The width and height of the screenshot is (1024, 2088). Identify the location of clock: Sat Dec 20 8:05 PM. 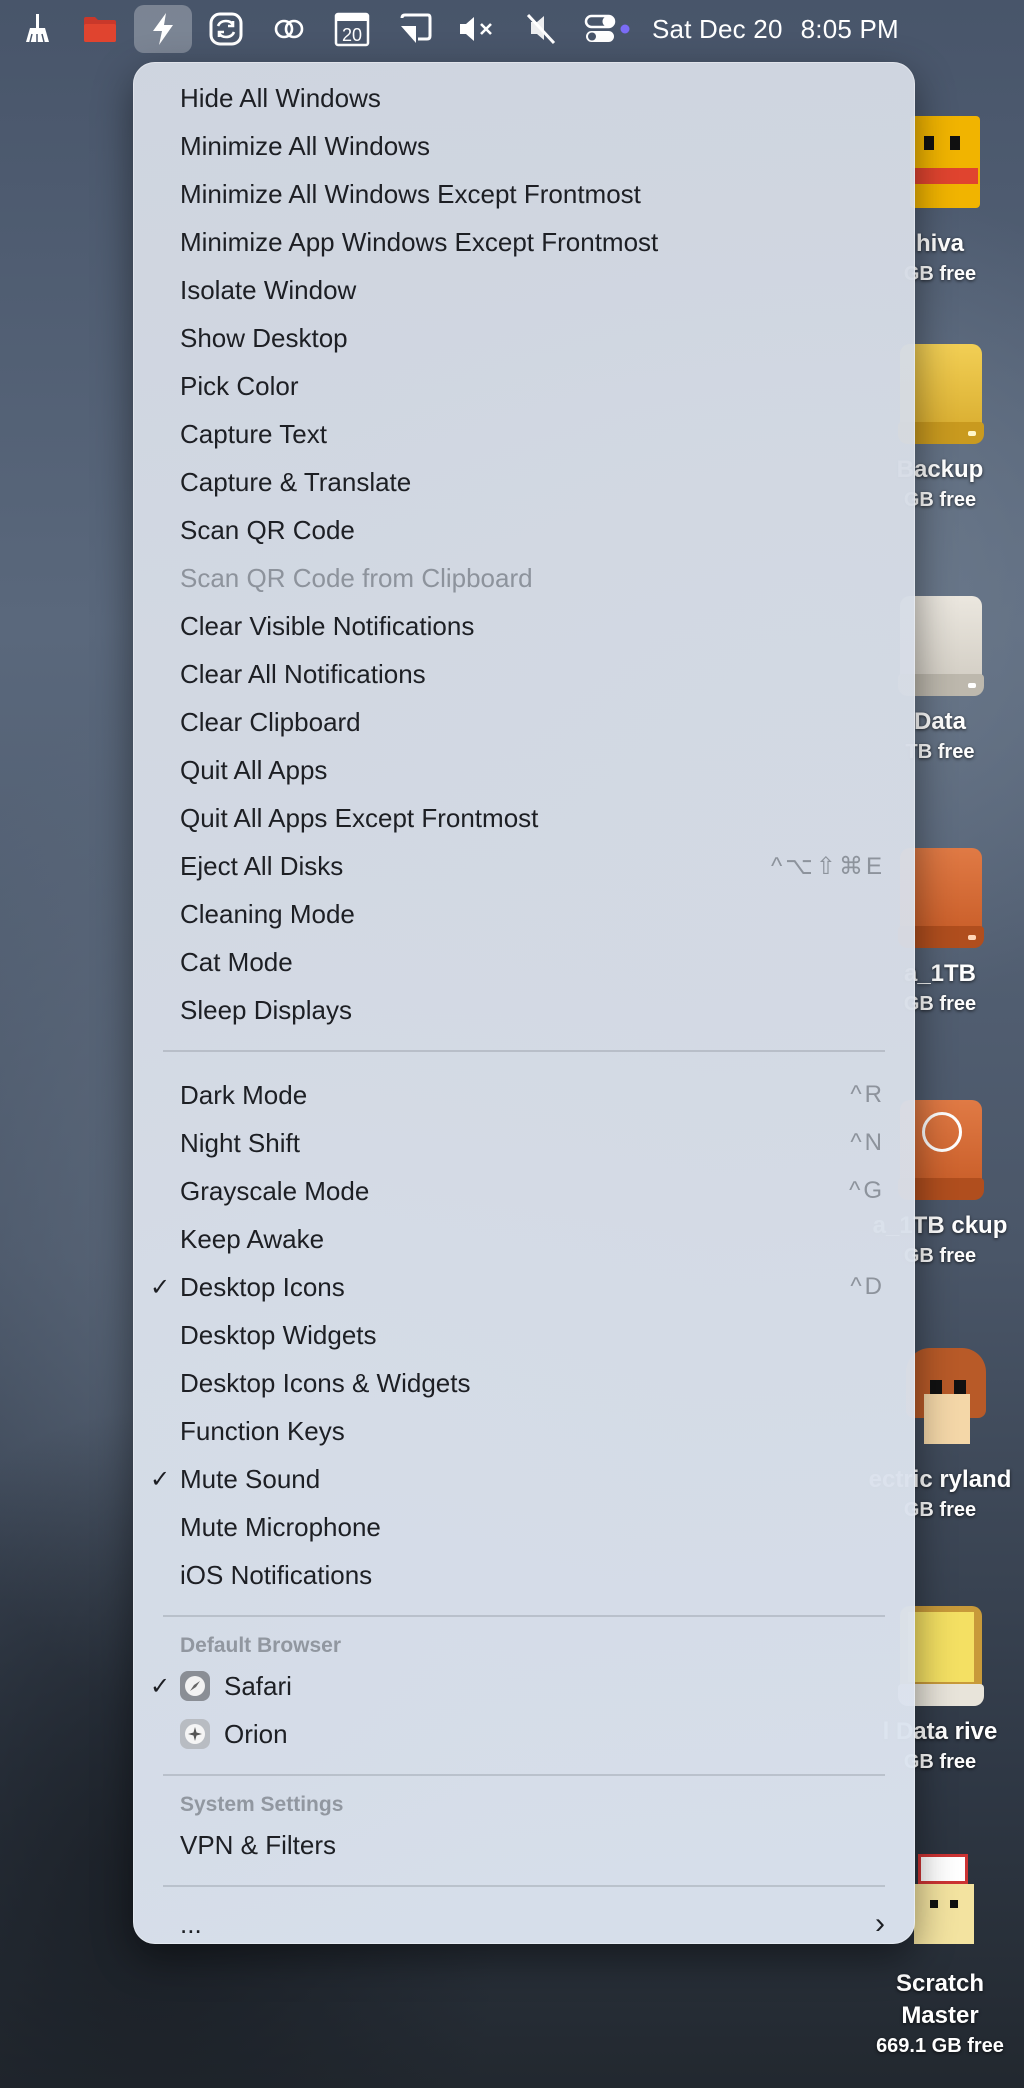
(775, 29).